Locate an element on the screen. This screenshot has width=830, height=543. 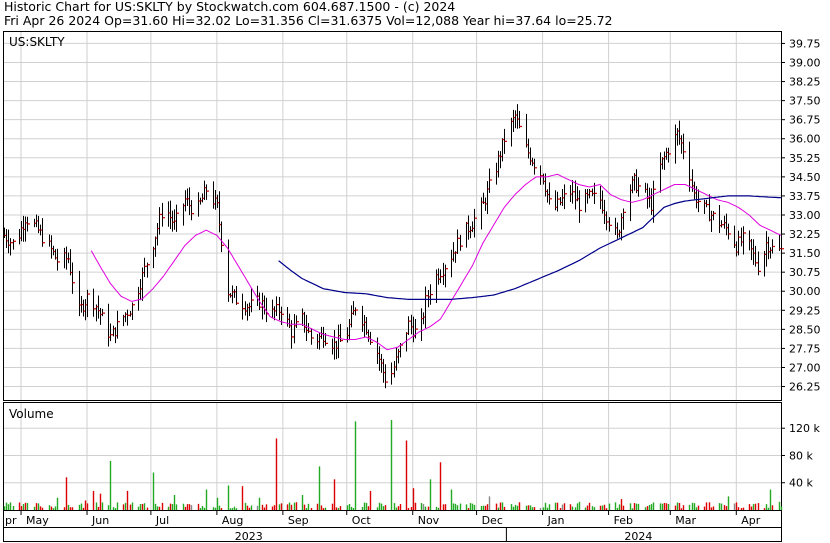
month-label: Mar is located at coordinates (685, 520).